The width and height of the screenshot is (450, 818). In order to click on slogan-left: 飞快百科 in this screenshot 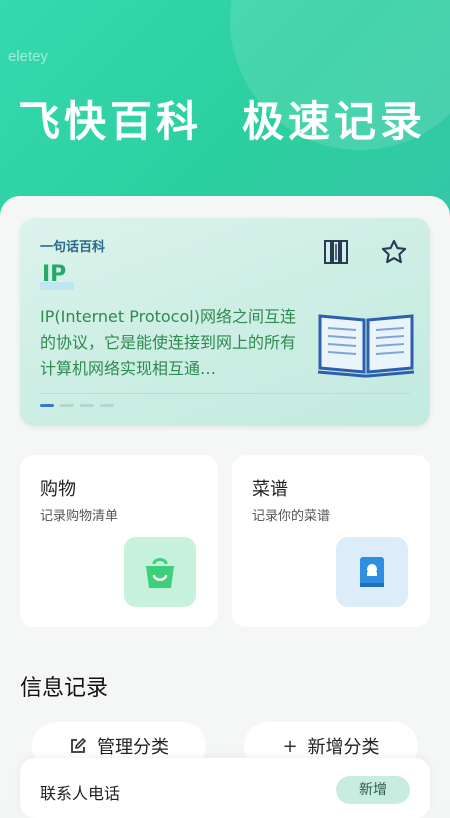, I will do `click(110, 121)`.